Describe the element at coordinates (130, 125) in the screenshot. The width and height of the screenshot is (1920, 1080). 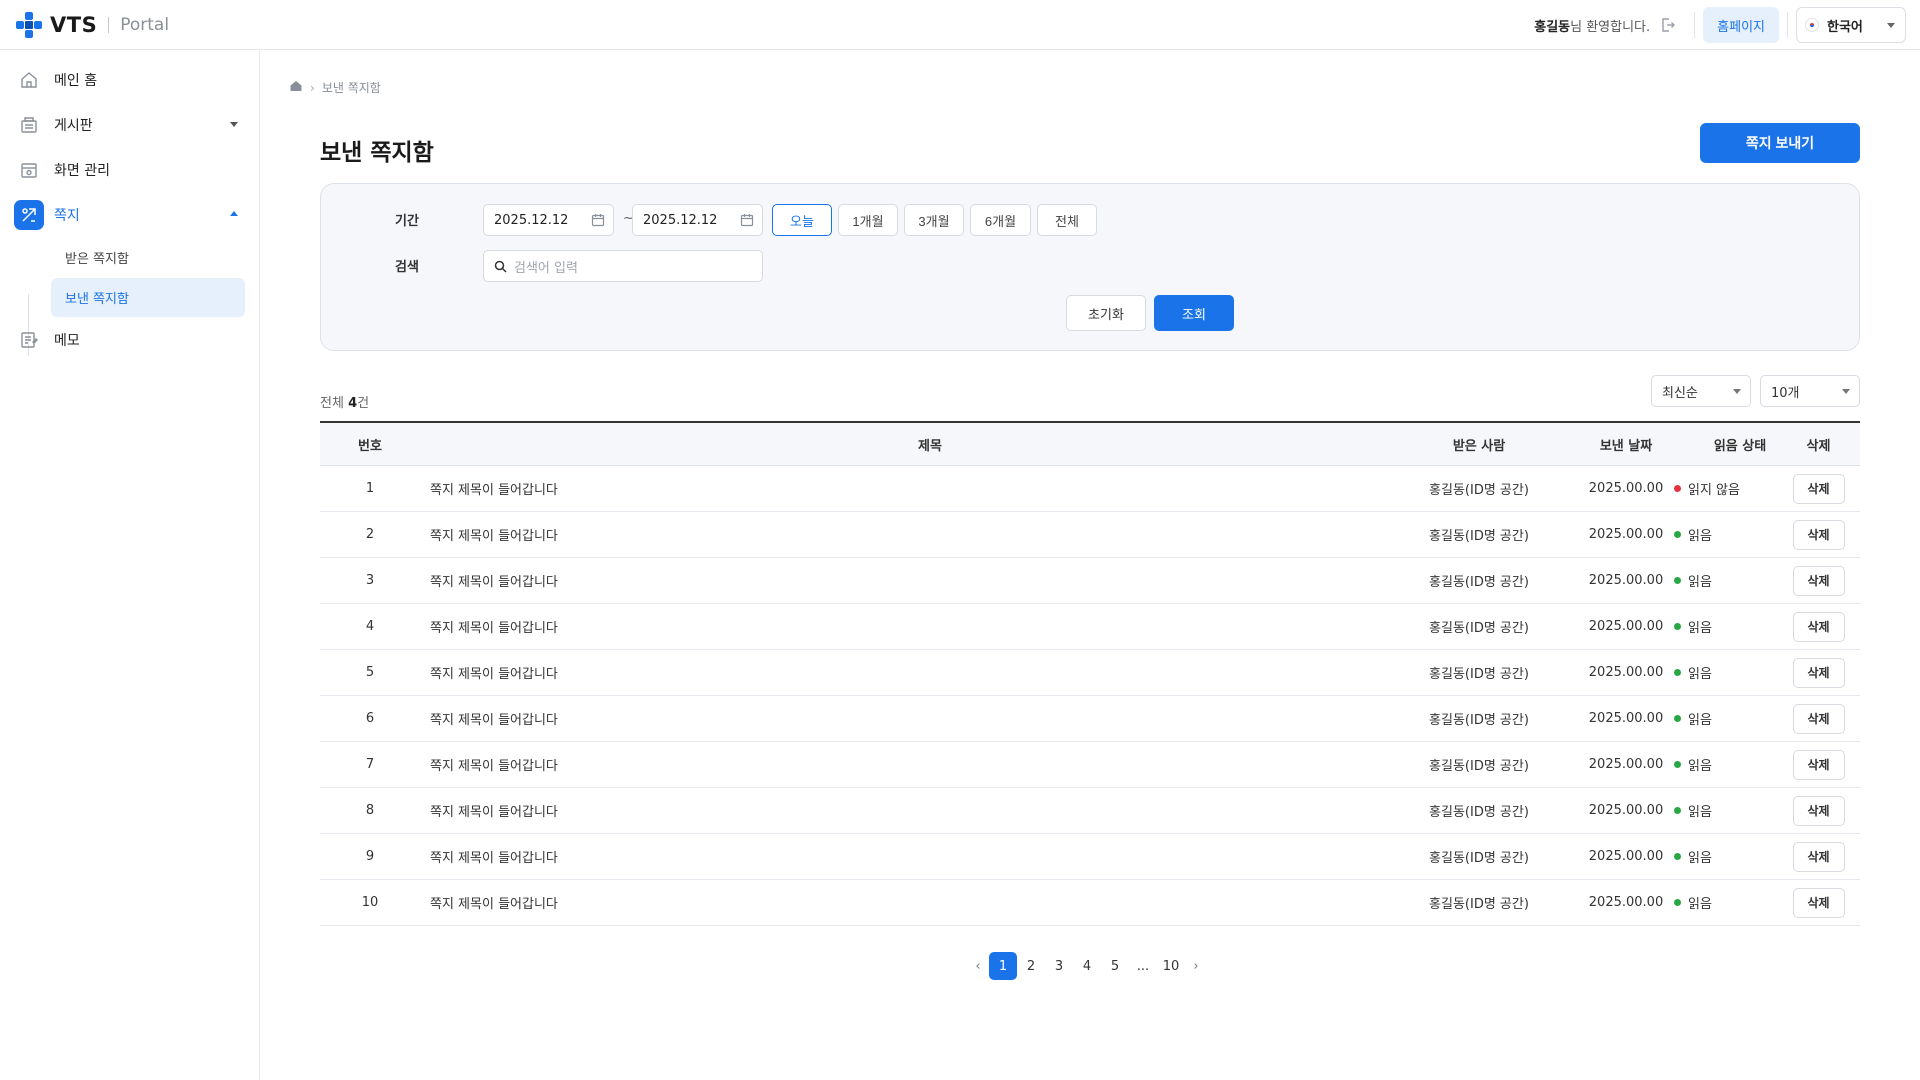
I see `sidebar-item-board: 게시판` at that location.